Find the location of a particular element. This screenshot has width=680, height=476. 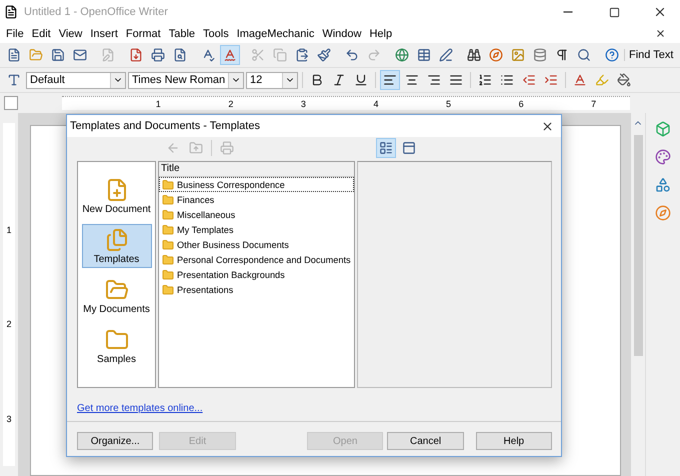

item-label: Other Business Documents is located at coordinates (233, 245).